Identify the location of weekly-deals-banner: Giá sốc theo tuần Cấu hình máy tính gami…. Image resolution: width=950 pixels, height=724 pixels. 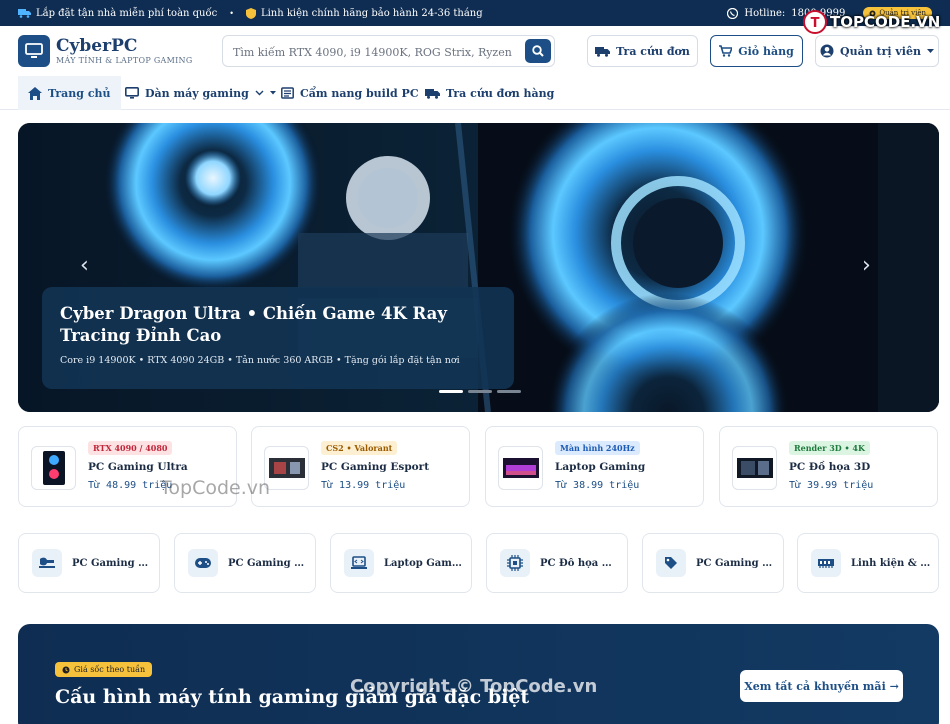
(478, 674).